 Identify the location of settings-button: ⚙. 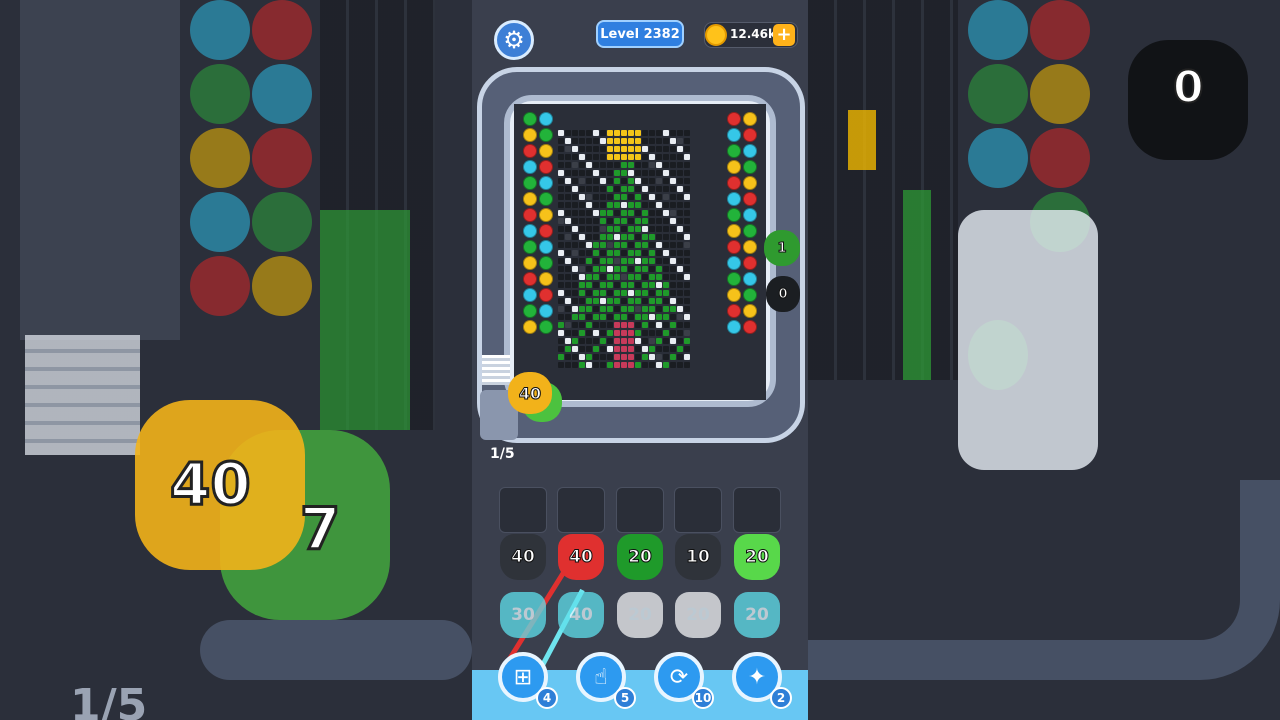
(514, 40).